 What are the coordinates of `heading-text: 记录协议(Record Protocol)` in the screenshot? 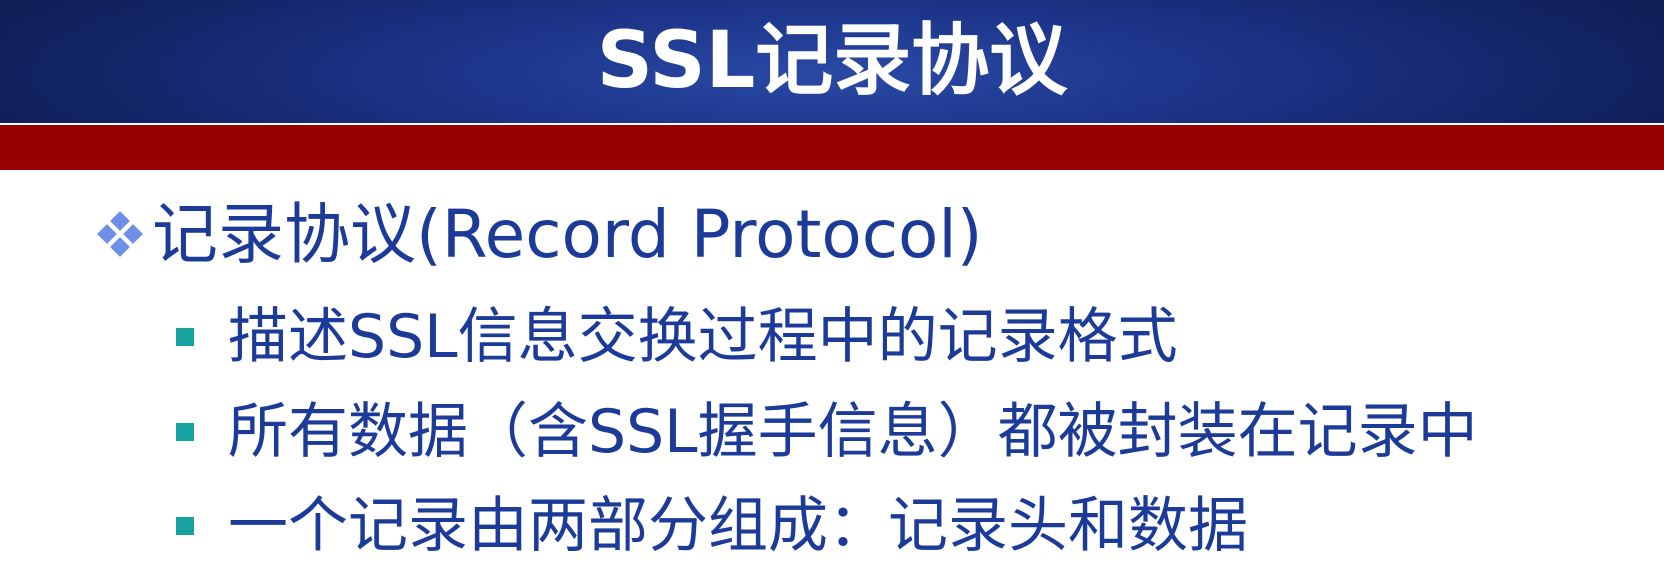 It's located at (567, 234).